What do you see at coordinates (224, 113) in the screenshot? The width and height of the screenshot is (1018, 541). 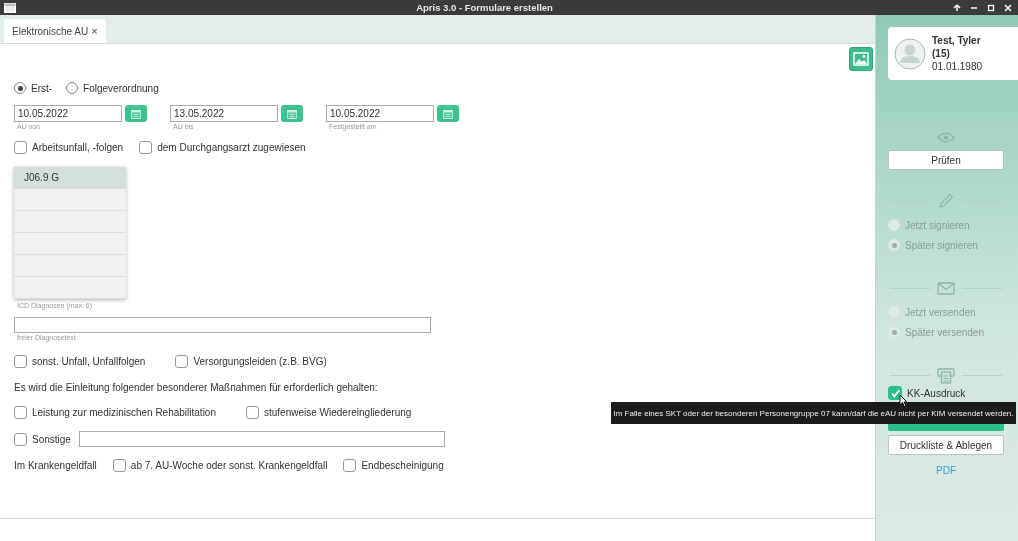 I see `date-field: 13.05.2022` at bounding box center [224, 113].